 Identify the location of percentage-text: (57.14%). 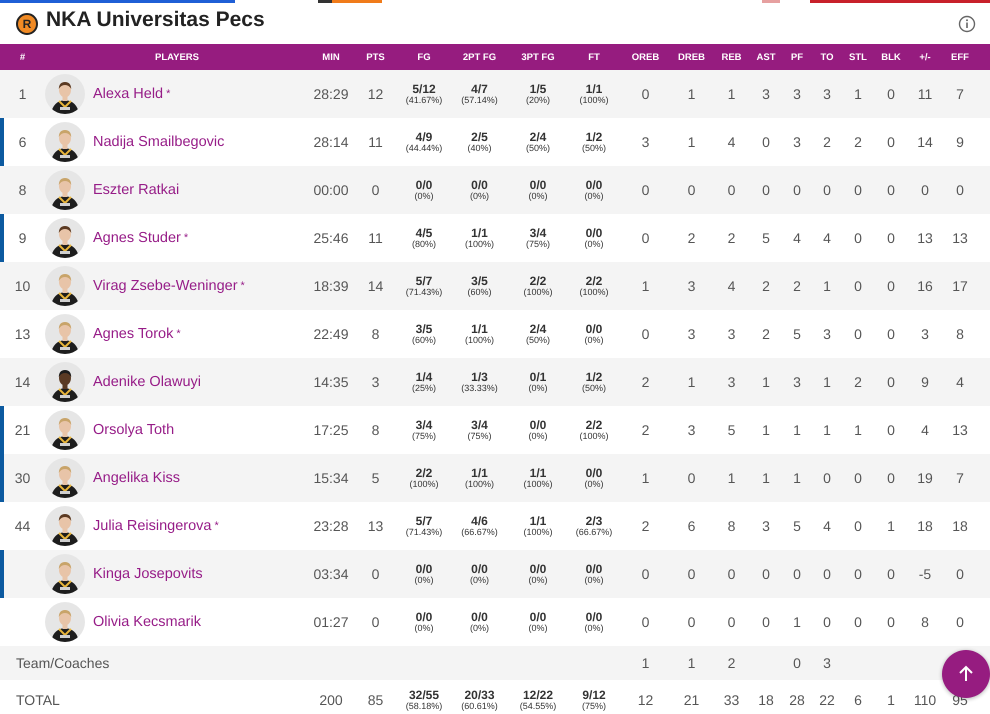
(479, 101).